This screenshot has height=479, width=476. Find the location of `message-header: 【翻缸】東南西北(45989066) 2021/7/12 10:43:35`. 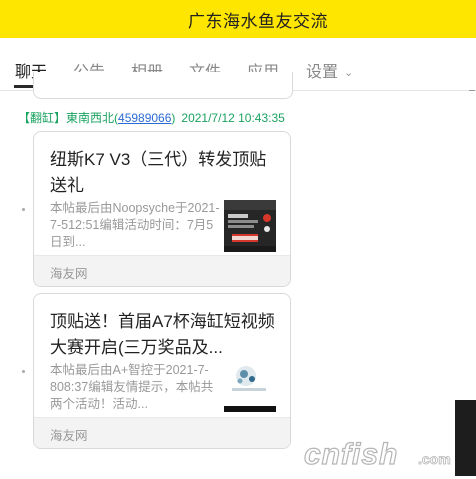

message-header: 【翻缸】東南西北(45989066) 2021/7/12 10:43:35 is located at coordinates (151, 117).